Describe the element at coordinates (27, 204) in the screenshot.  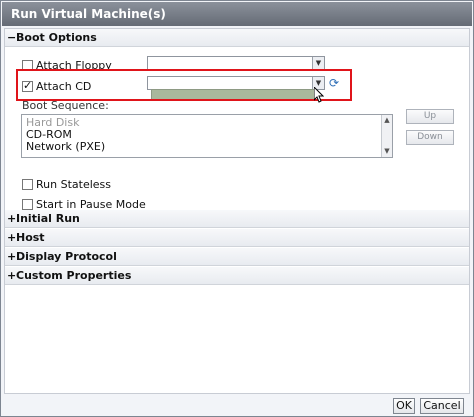
I see `start-paused-checkbox` at that location.